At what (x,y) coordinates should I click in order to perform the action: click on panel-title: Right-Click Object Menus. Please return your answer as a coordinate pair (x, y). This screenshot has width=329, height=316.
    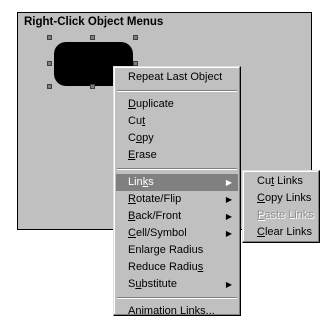
    Looking at the image, I should click on (94, 22).